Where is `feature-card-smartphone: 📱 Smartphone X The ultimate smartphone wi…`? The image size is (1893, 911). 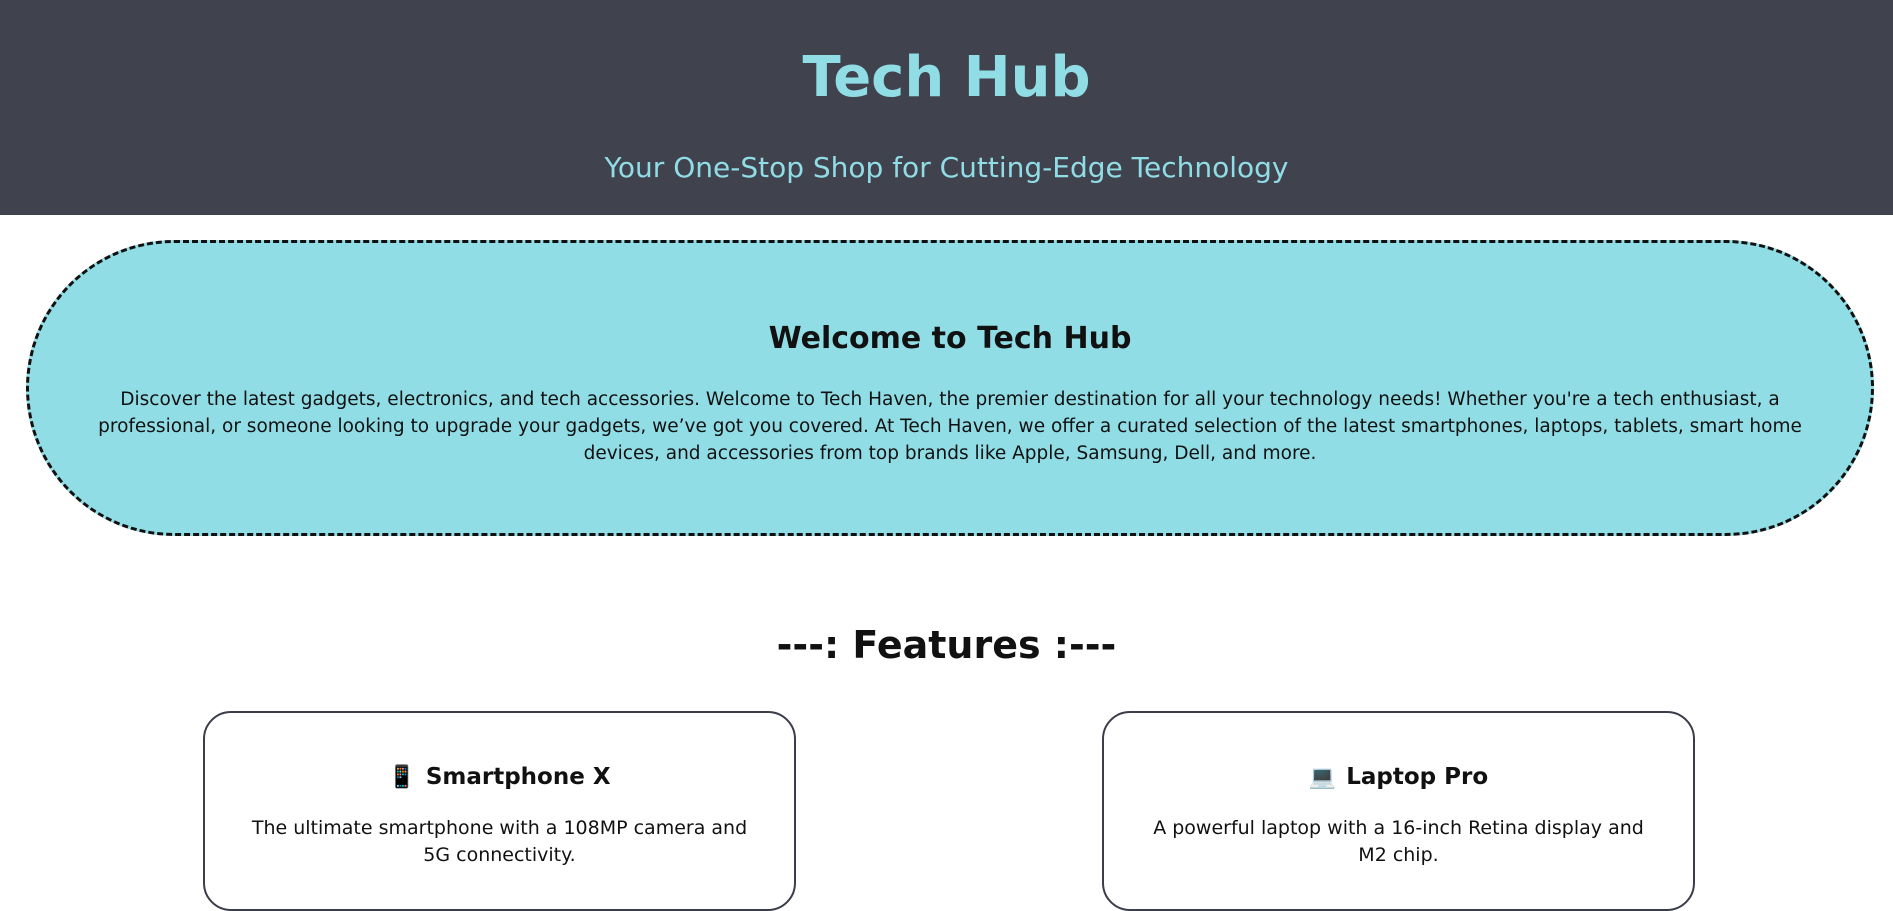
feature-card-smartphone: 📱 Smartphone X The ultimate smartphone wi… is located at coordinates (499, 811).